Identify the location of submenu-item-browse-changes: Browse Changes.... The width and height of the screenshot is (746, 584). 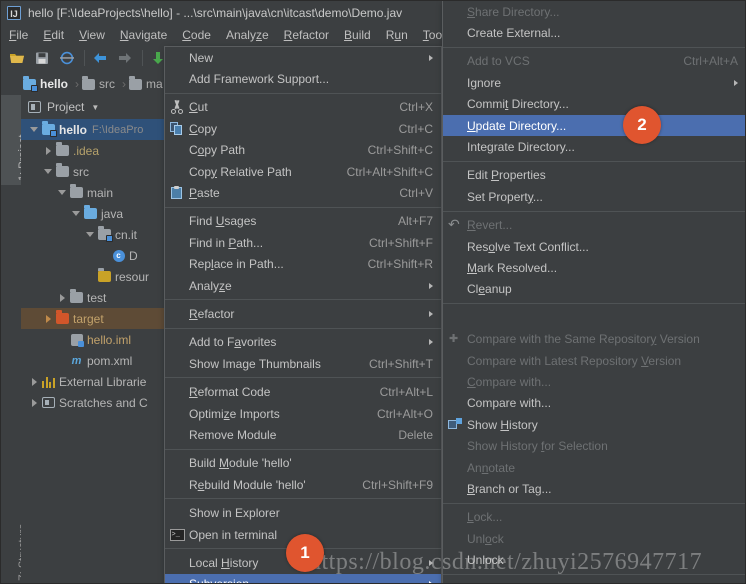
(594, 580).